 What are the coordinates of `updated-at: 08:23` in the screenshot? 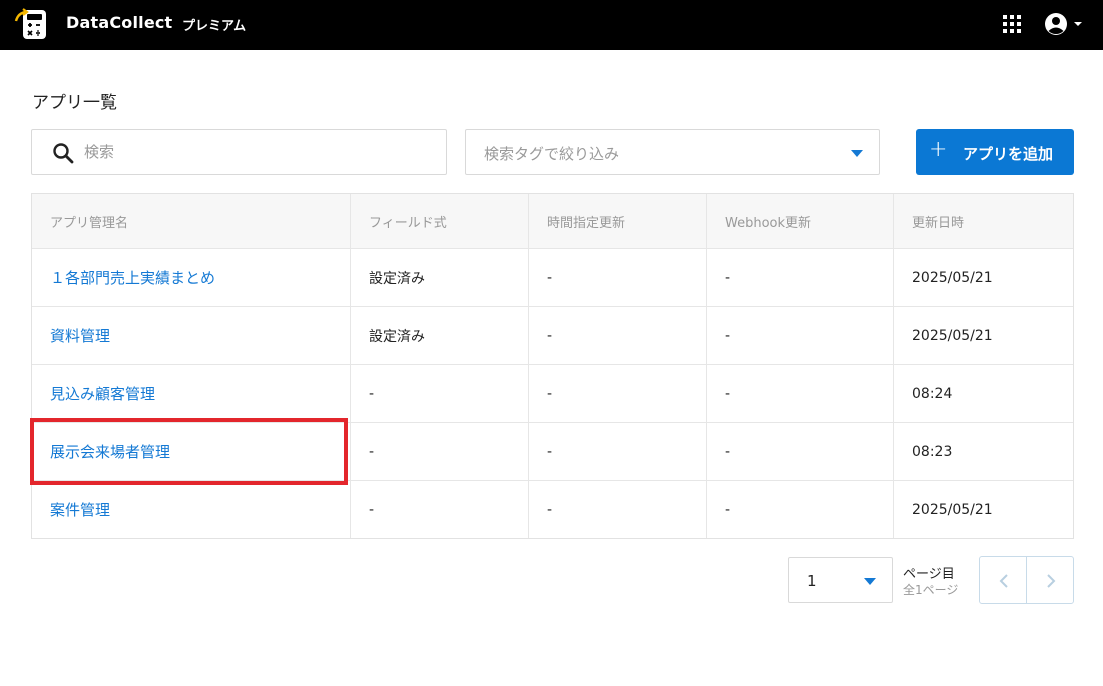 It's located at (983, 451).